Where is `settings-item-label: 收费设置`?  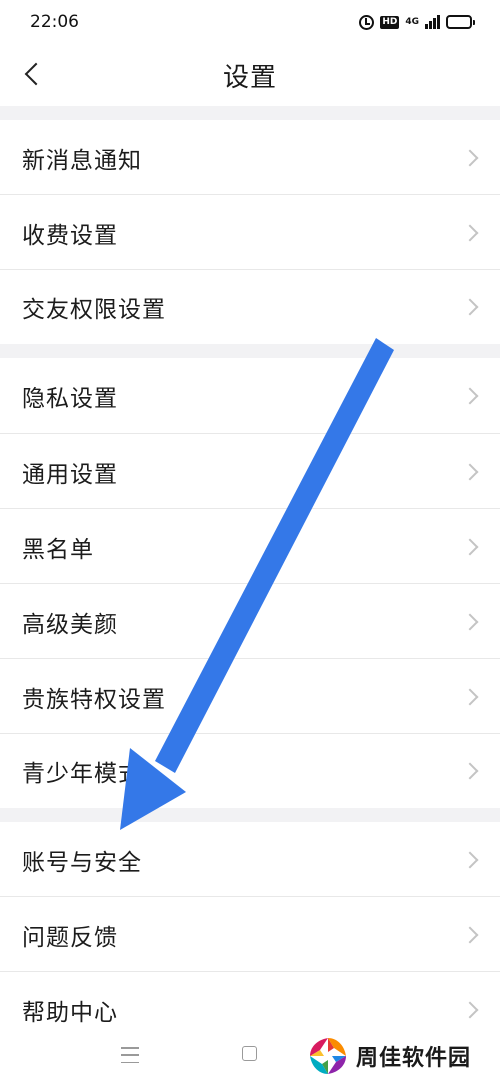
settings-item-label: 收费设置 is located at coordinates (70, 235).